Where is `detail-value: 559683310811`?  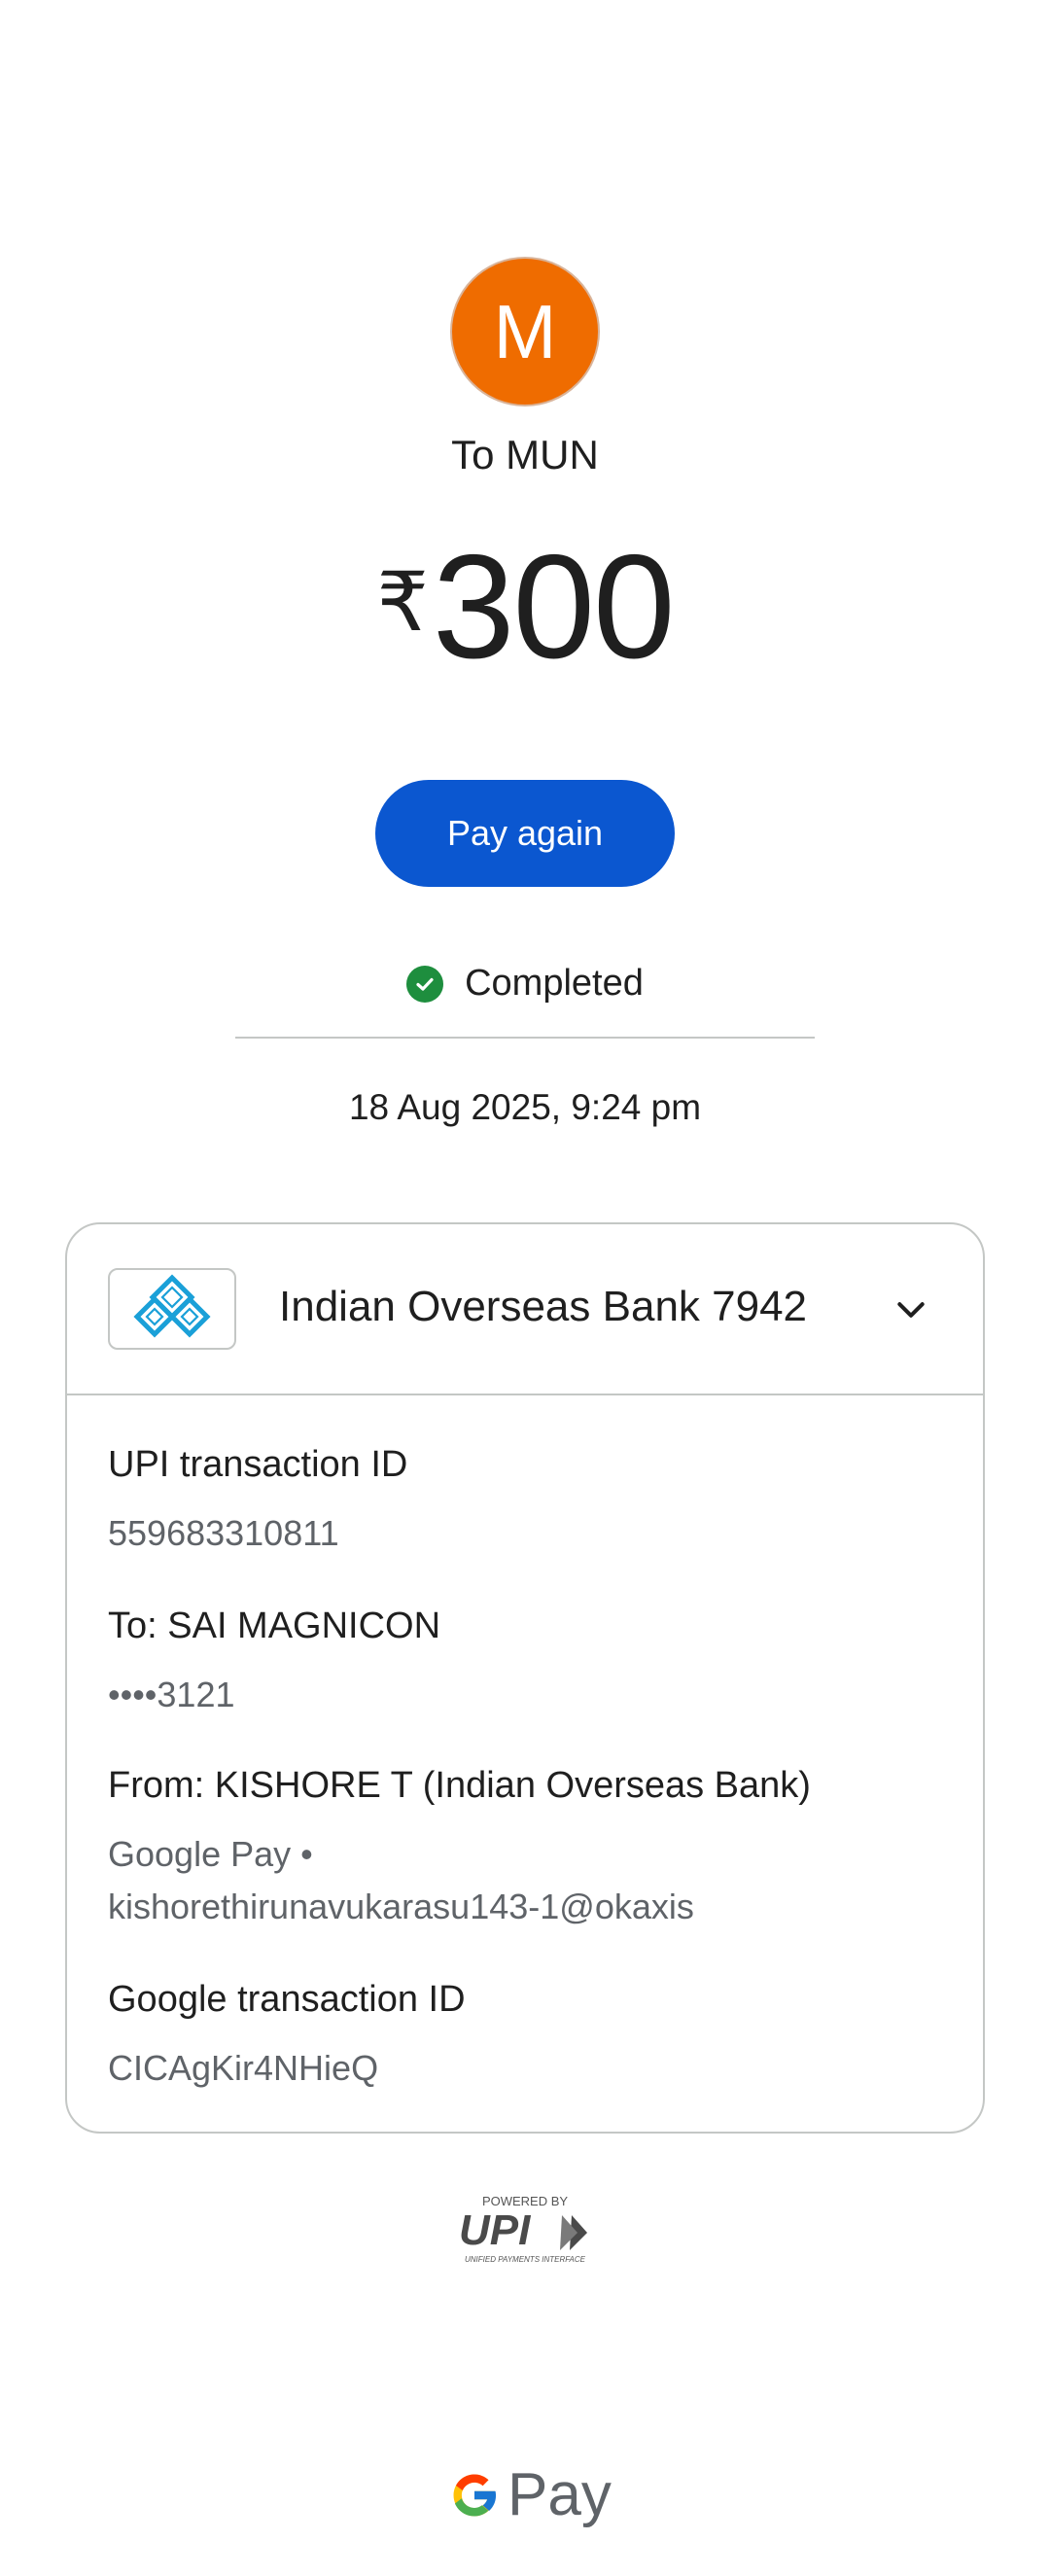
detail-value: 559683310811 is located at coordinates (223, 1533).